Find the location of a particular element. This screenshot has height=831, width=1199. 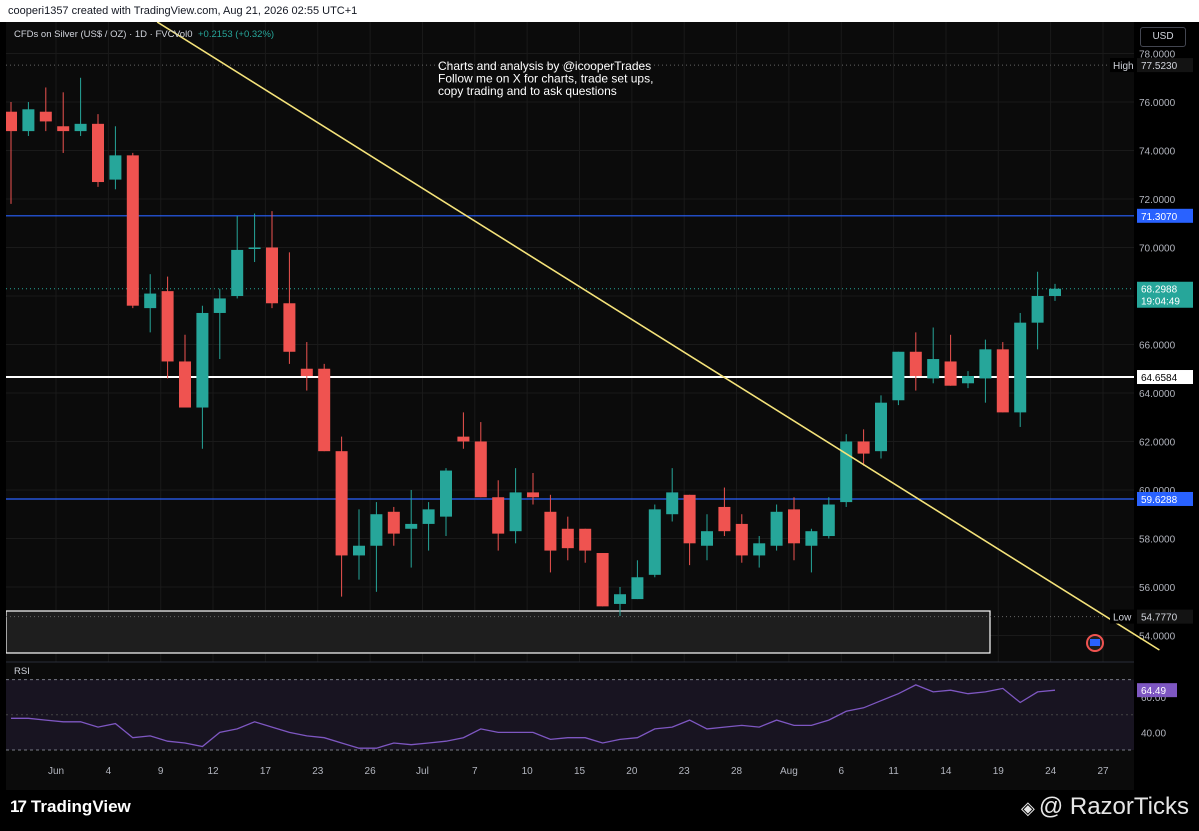

x-tick-label: 10 is located at coordinates (528, 771).